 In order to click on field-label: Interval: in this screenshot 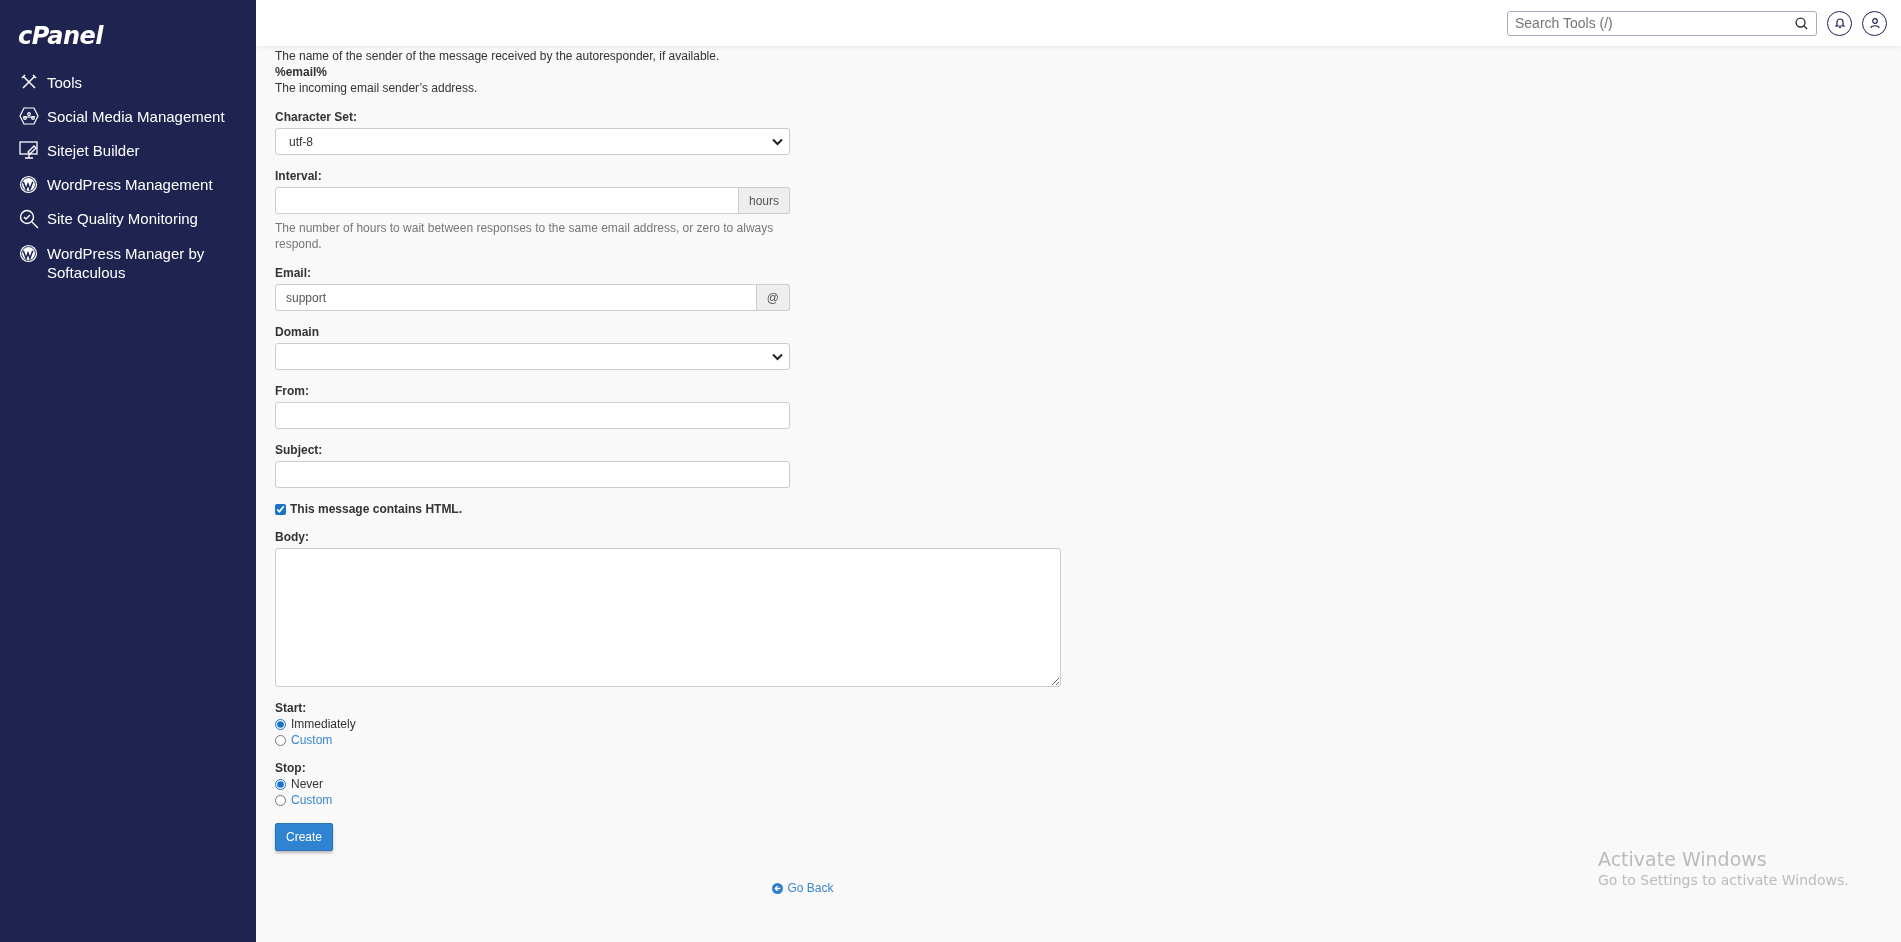, I will do `click(299, 176)`.